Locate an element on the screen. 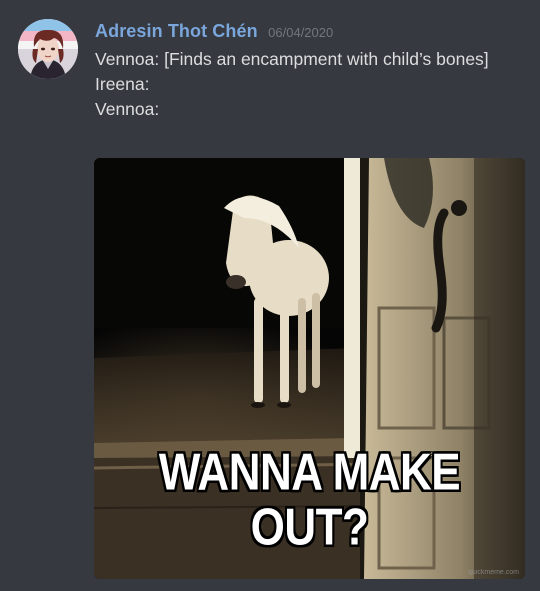  avatar is located at coordinates (48, 49).